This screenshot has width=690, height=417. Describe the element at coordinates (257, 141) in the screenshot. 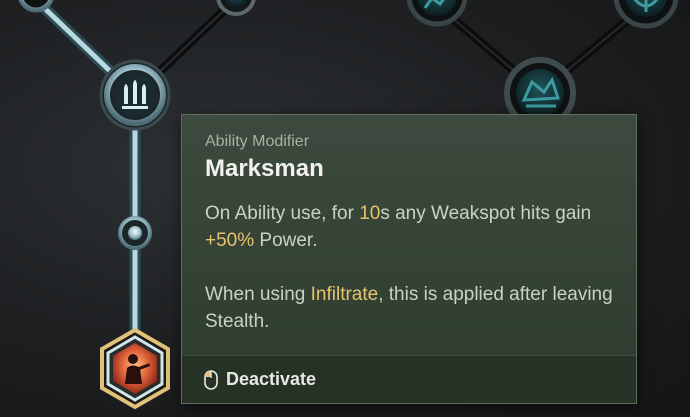

I see `tooltip-type-label: Ability Modifier` at that location.